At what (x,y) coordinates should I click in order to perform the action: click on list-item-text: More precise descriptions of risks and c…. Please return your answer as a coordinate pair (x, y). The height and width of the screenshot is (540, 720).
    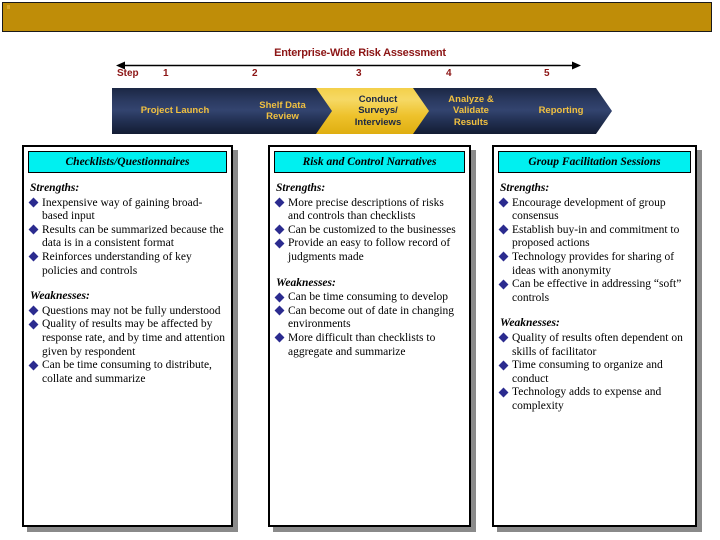
    Looking at the image, I should click on (366, 209).